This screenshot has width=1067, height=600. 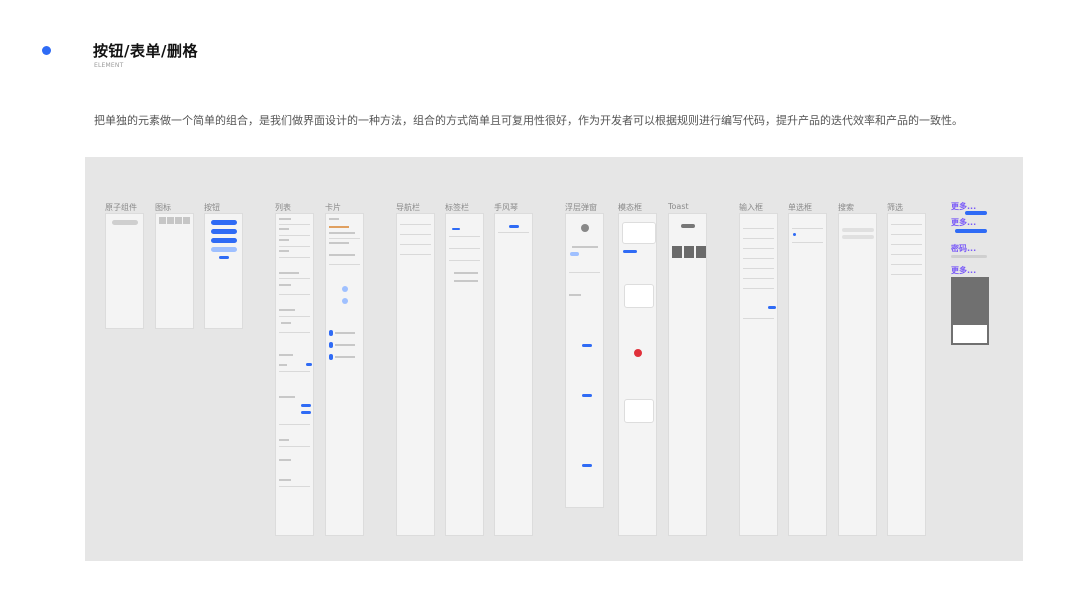 What do you see at coordinates (513, 374) in the screenshot?
I see `accordion-panel` at bounding box center [513, 374].